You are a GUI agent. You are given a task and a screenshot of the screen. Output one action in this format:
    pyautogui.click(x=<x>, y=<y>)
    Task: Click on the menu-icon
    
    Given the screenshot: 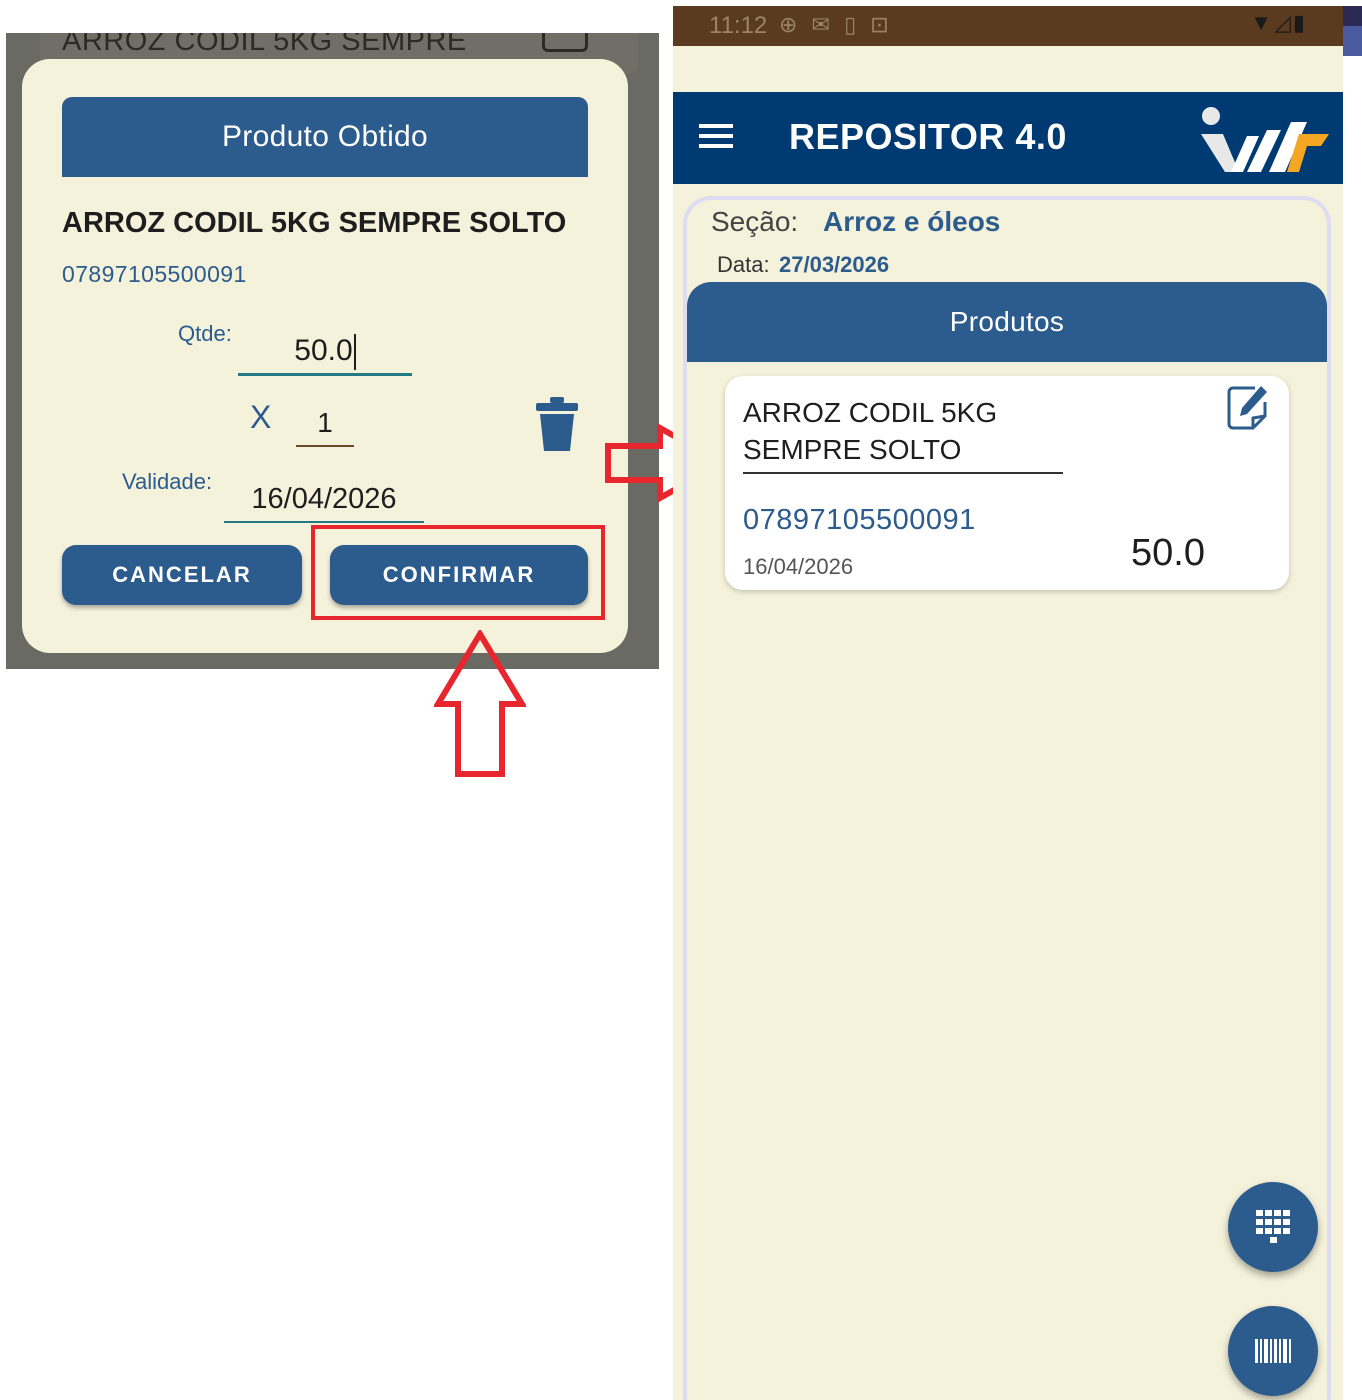 What is the action you would take?
    pyautogui.click(x=716, y=137)
    